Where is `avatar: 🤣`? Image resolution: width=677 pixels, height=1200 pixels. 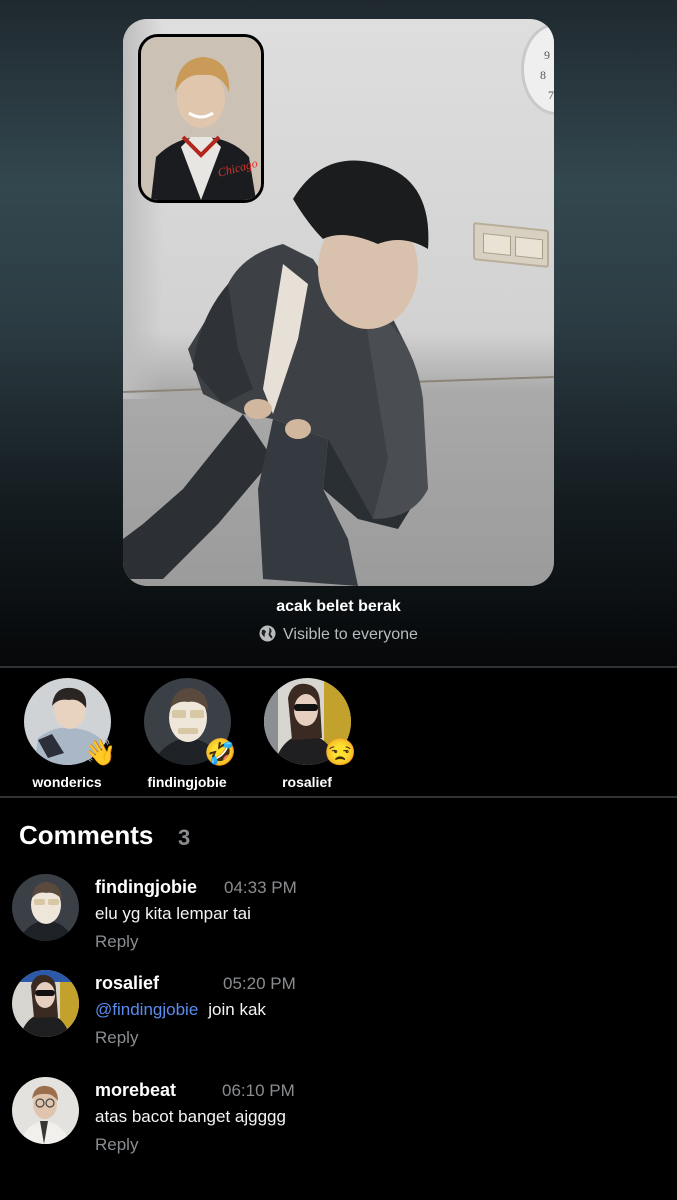
avatar: 🤣 is located at coordinates (190, 722).